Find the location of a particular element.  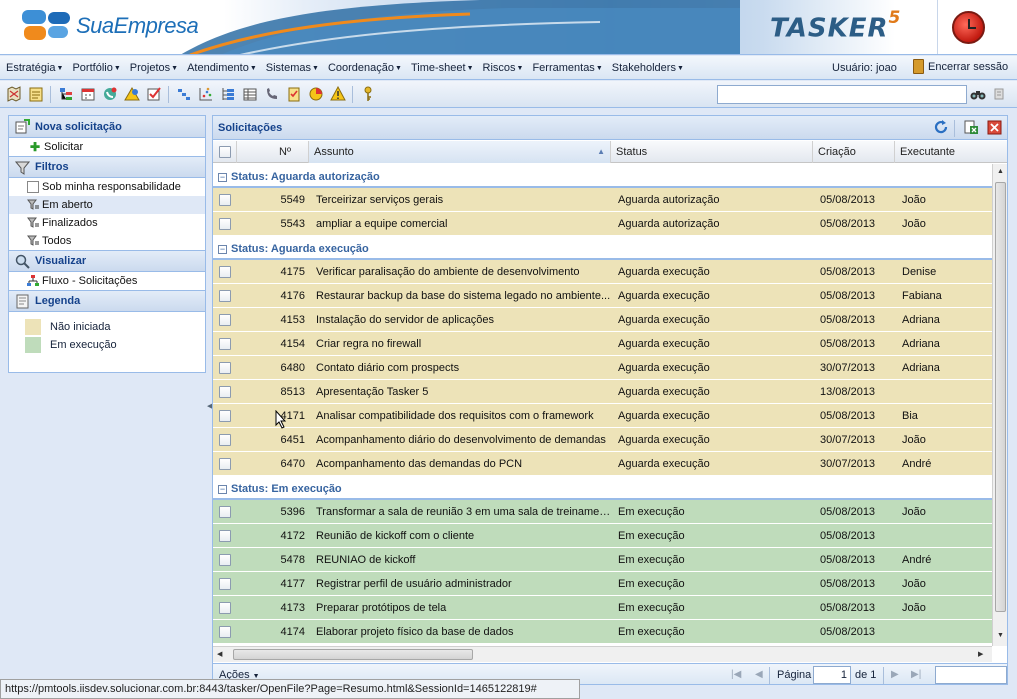

vertical-scrollbar: ▲ ▼ is located at coordinates (999, 405).